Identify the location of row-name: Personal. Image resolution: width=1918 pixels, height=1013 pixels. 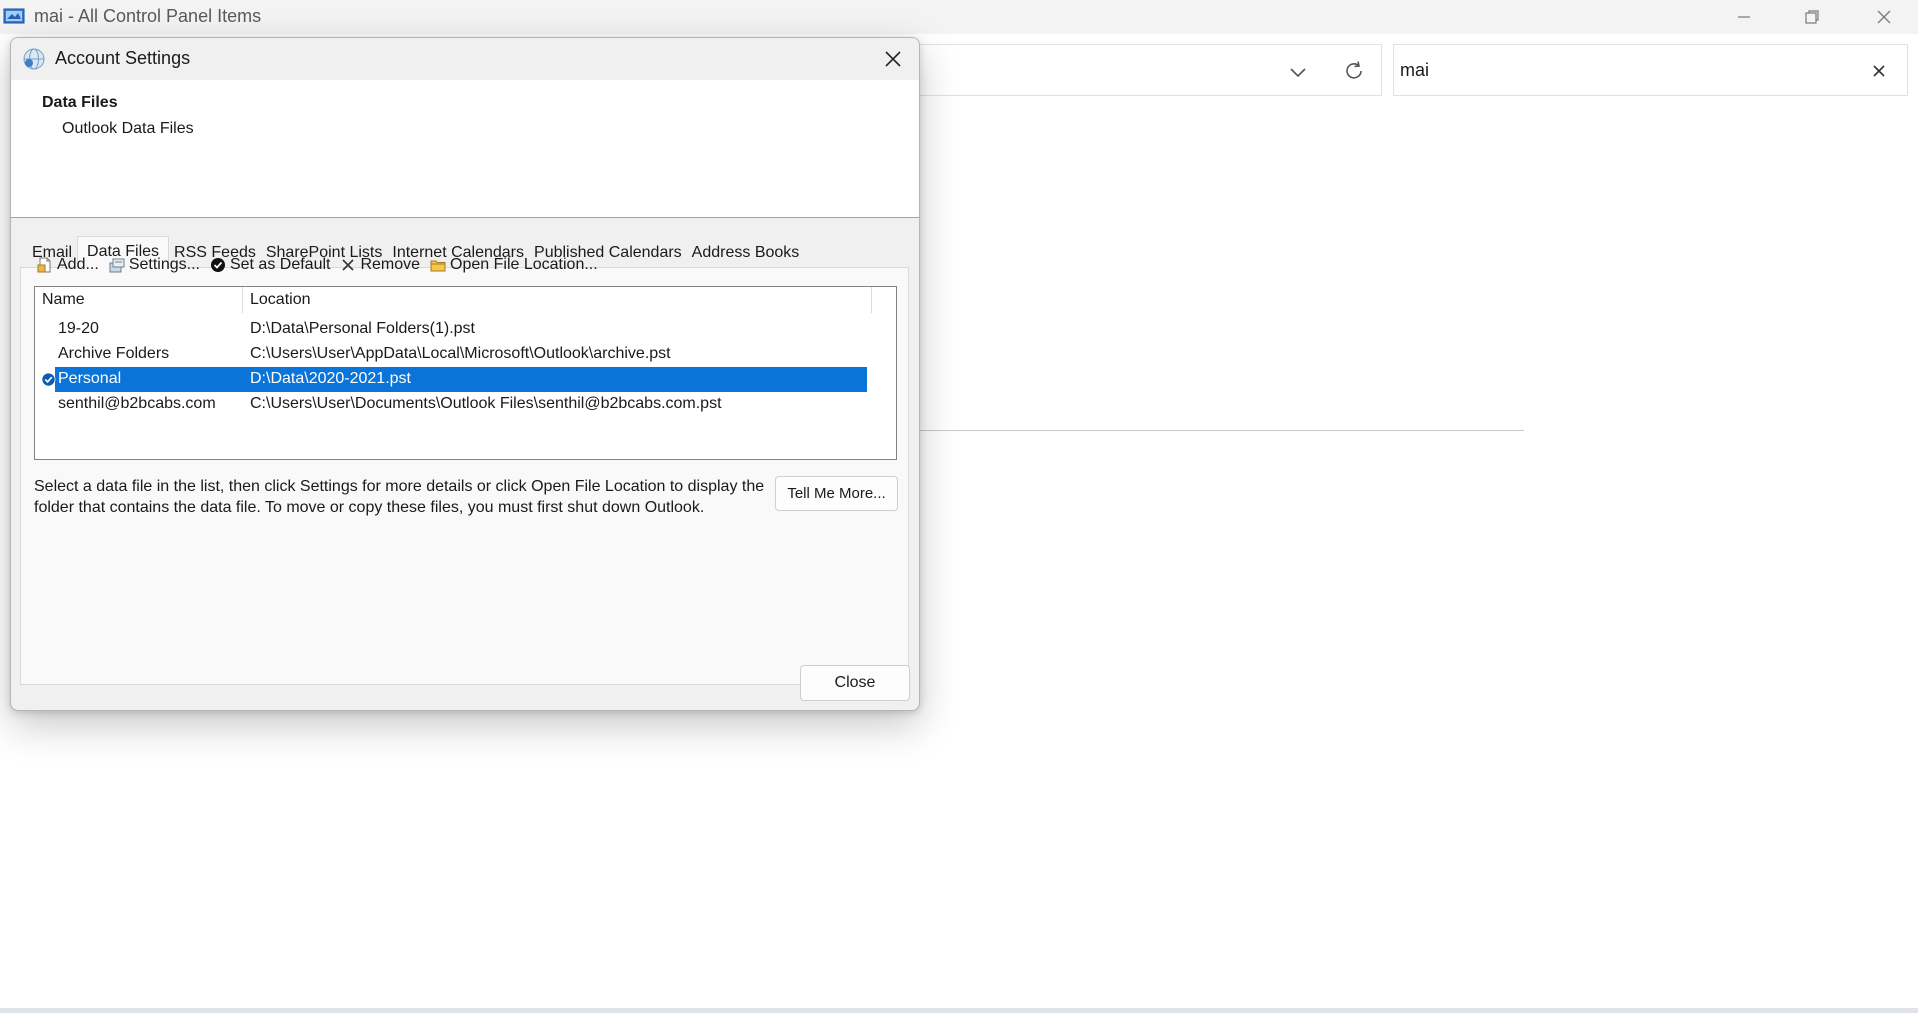
(90, 378).